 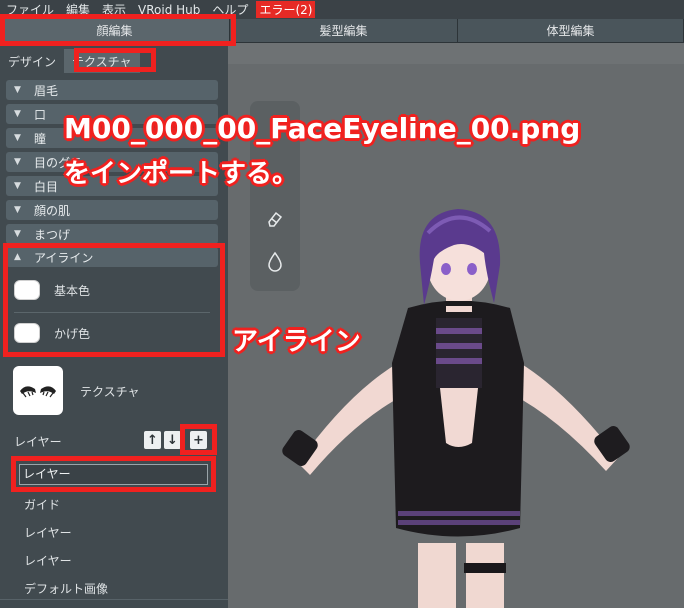 What do you see at coordinates (46, 186) in the screenshot?
I see `section-label: 白目` at bounding box center [46, 186].